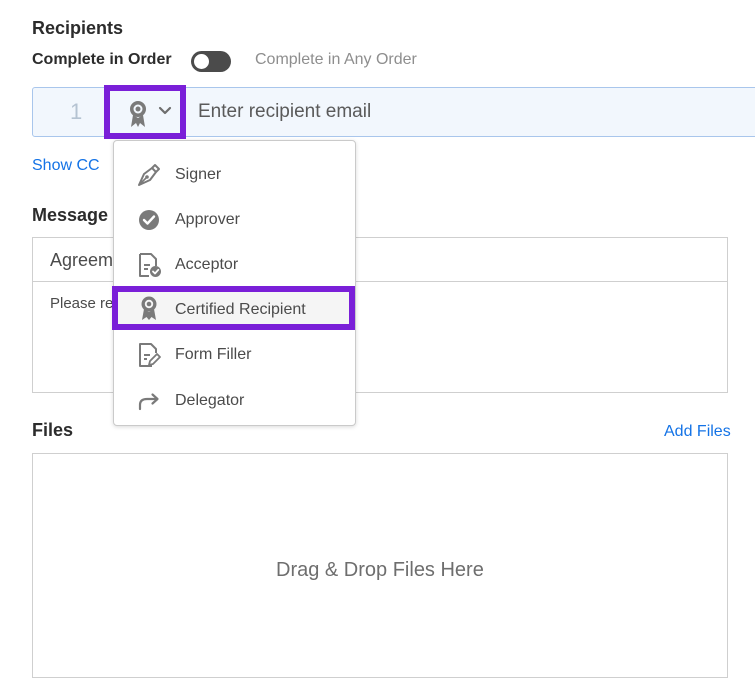 Image resolution: width=755 pixels, height=700 pixels. Describe the element at coordinates (82, 260) in the screenshot. I see `message-subject-text: Agreem` at that location.